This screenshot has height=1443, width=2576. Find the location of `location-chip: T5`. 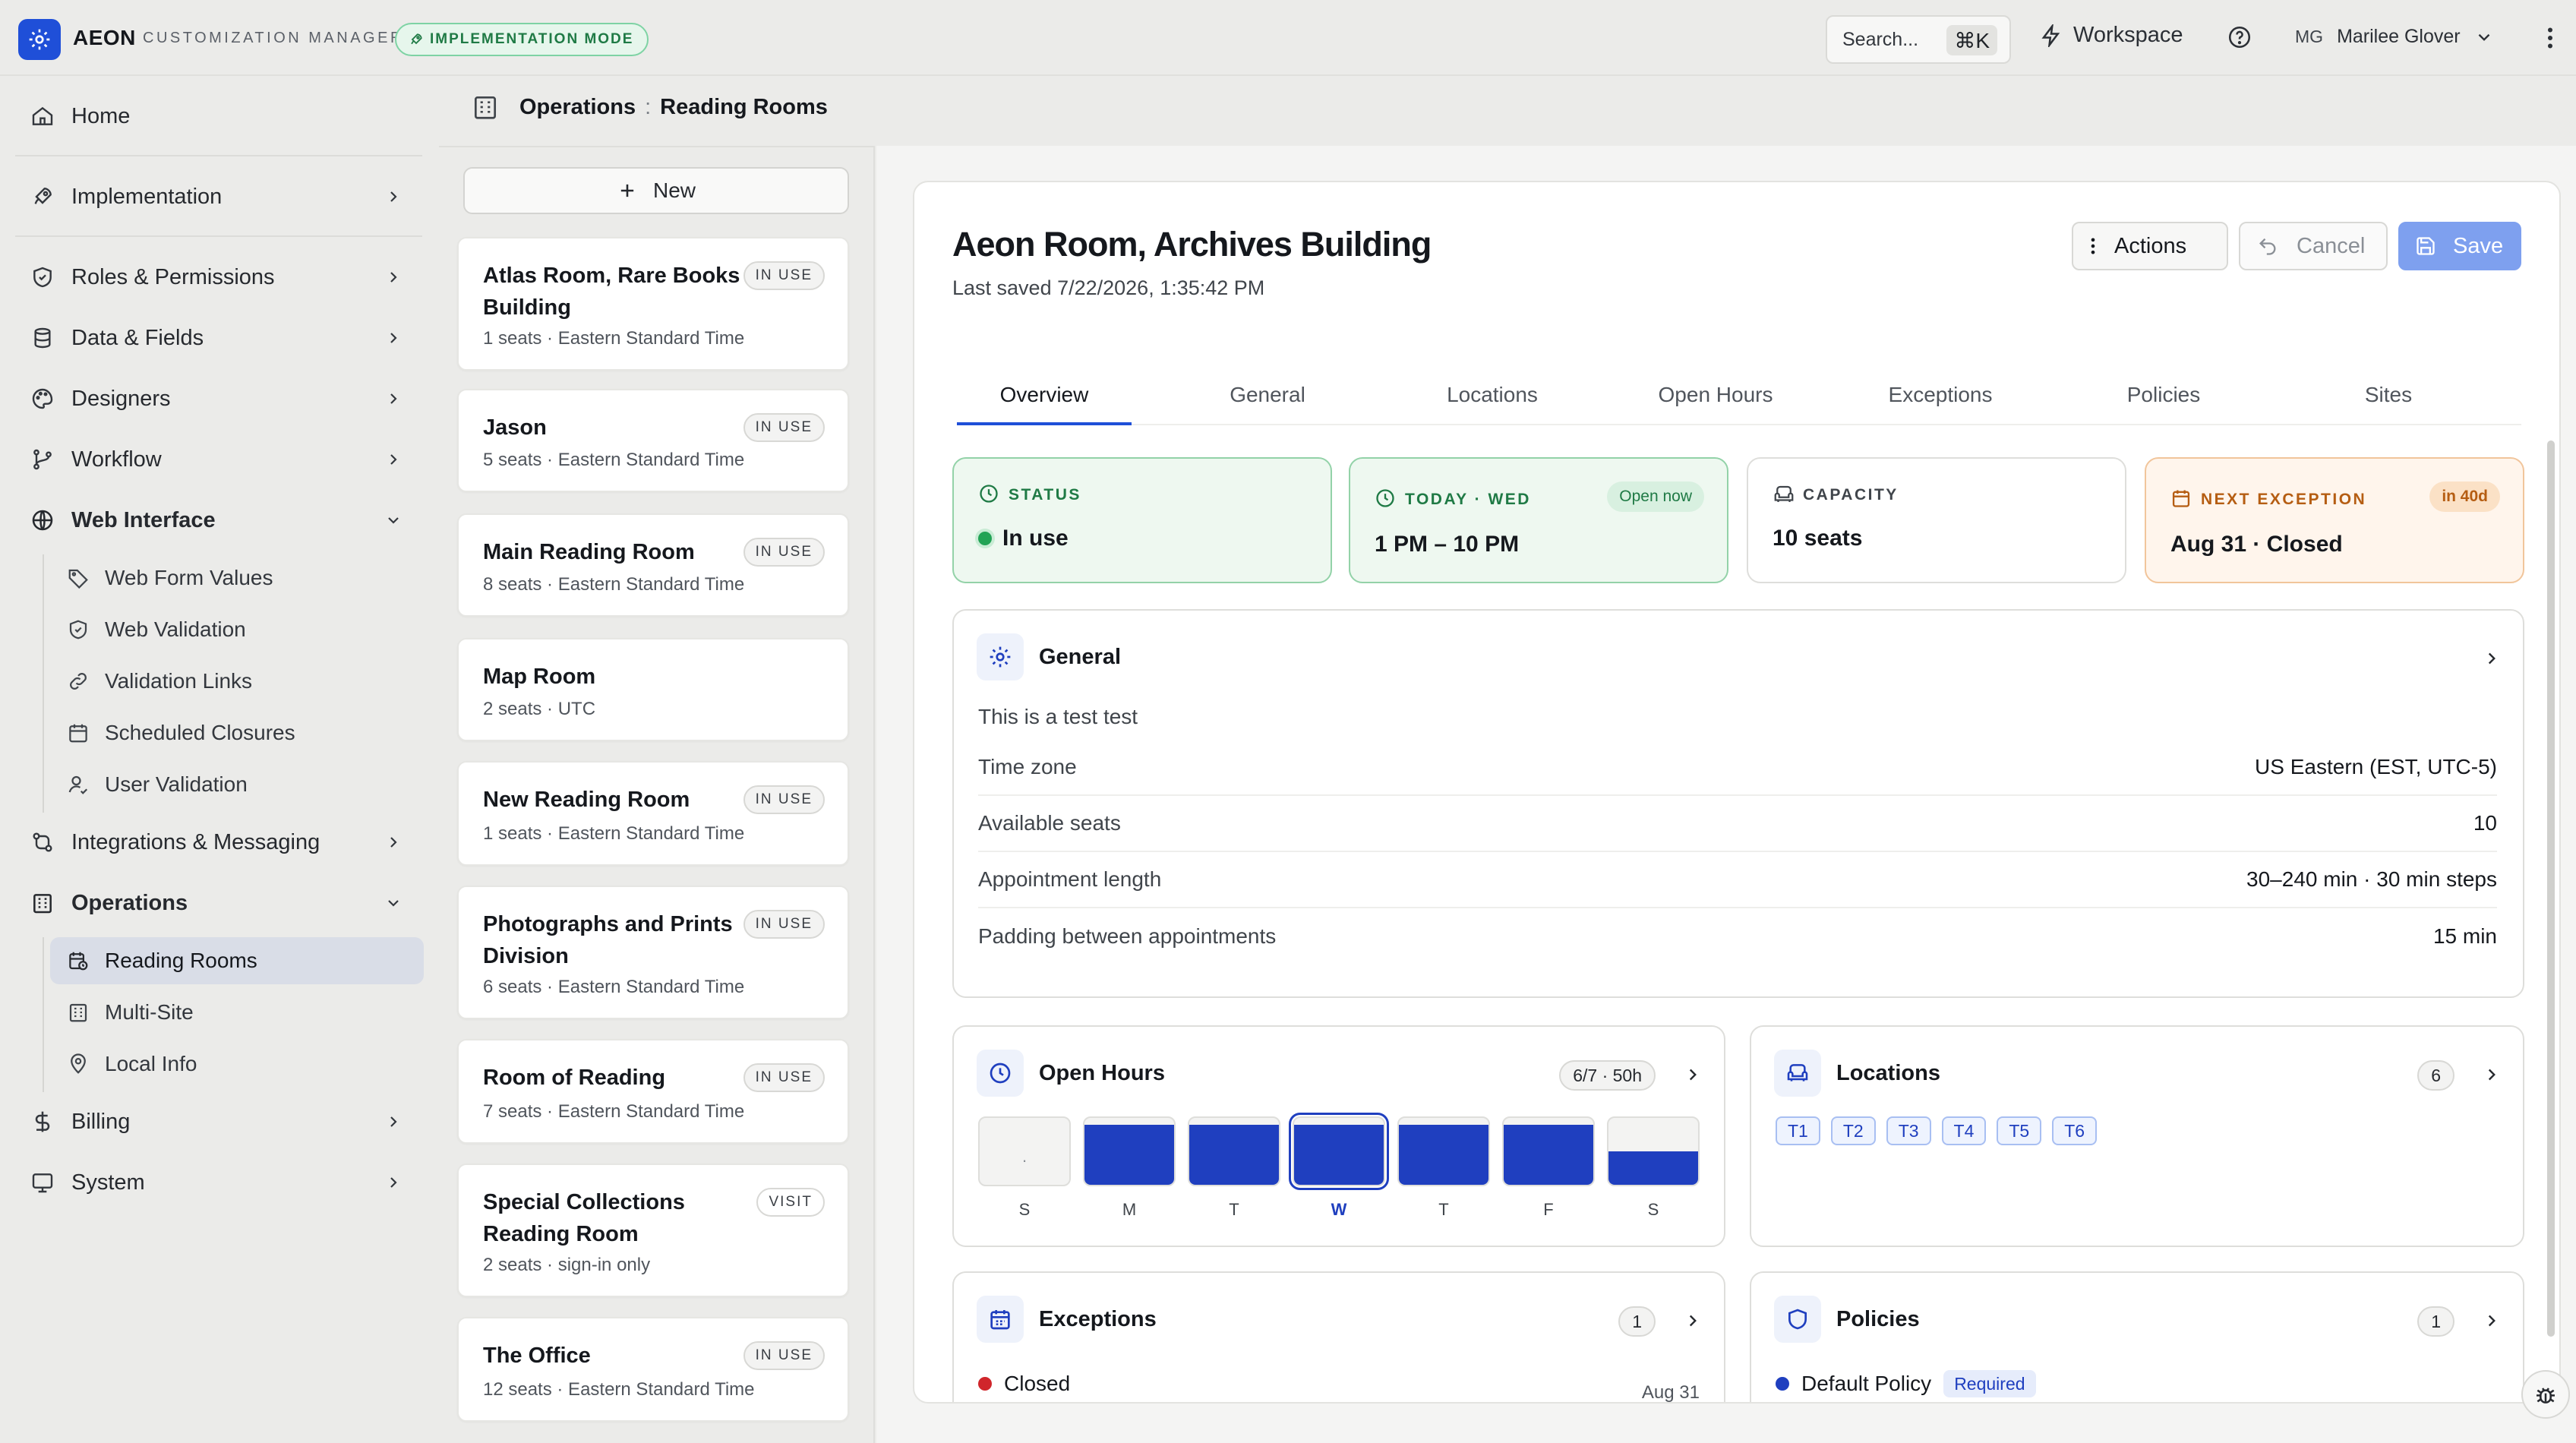

location-chip: T5 is located at coordinates (2020, 1130).